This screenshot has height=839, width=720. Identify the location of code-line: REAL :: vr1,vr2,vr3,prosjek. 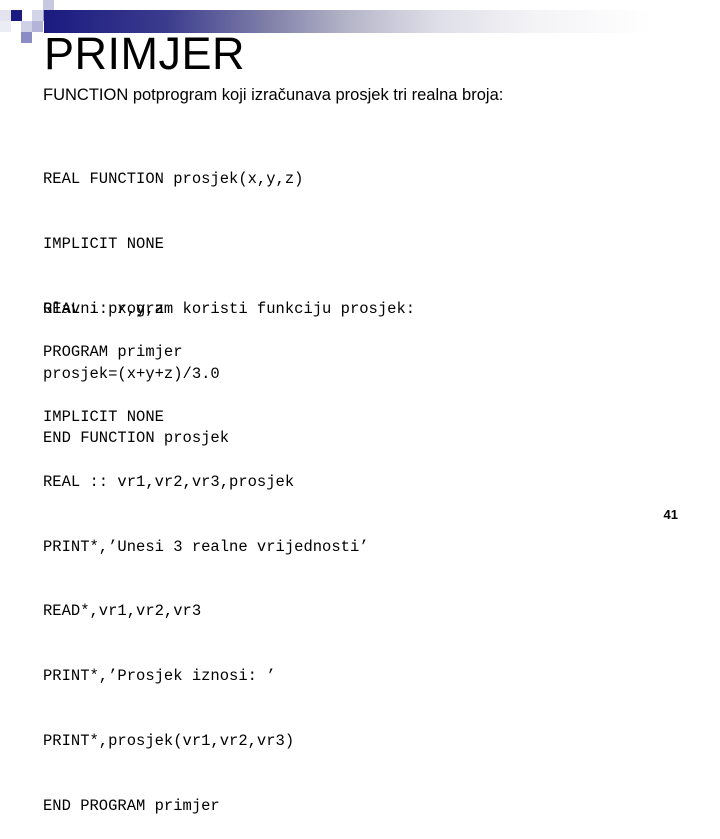
(169, 481).